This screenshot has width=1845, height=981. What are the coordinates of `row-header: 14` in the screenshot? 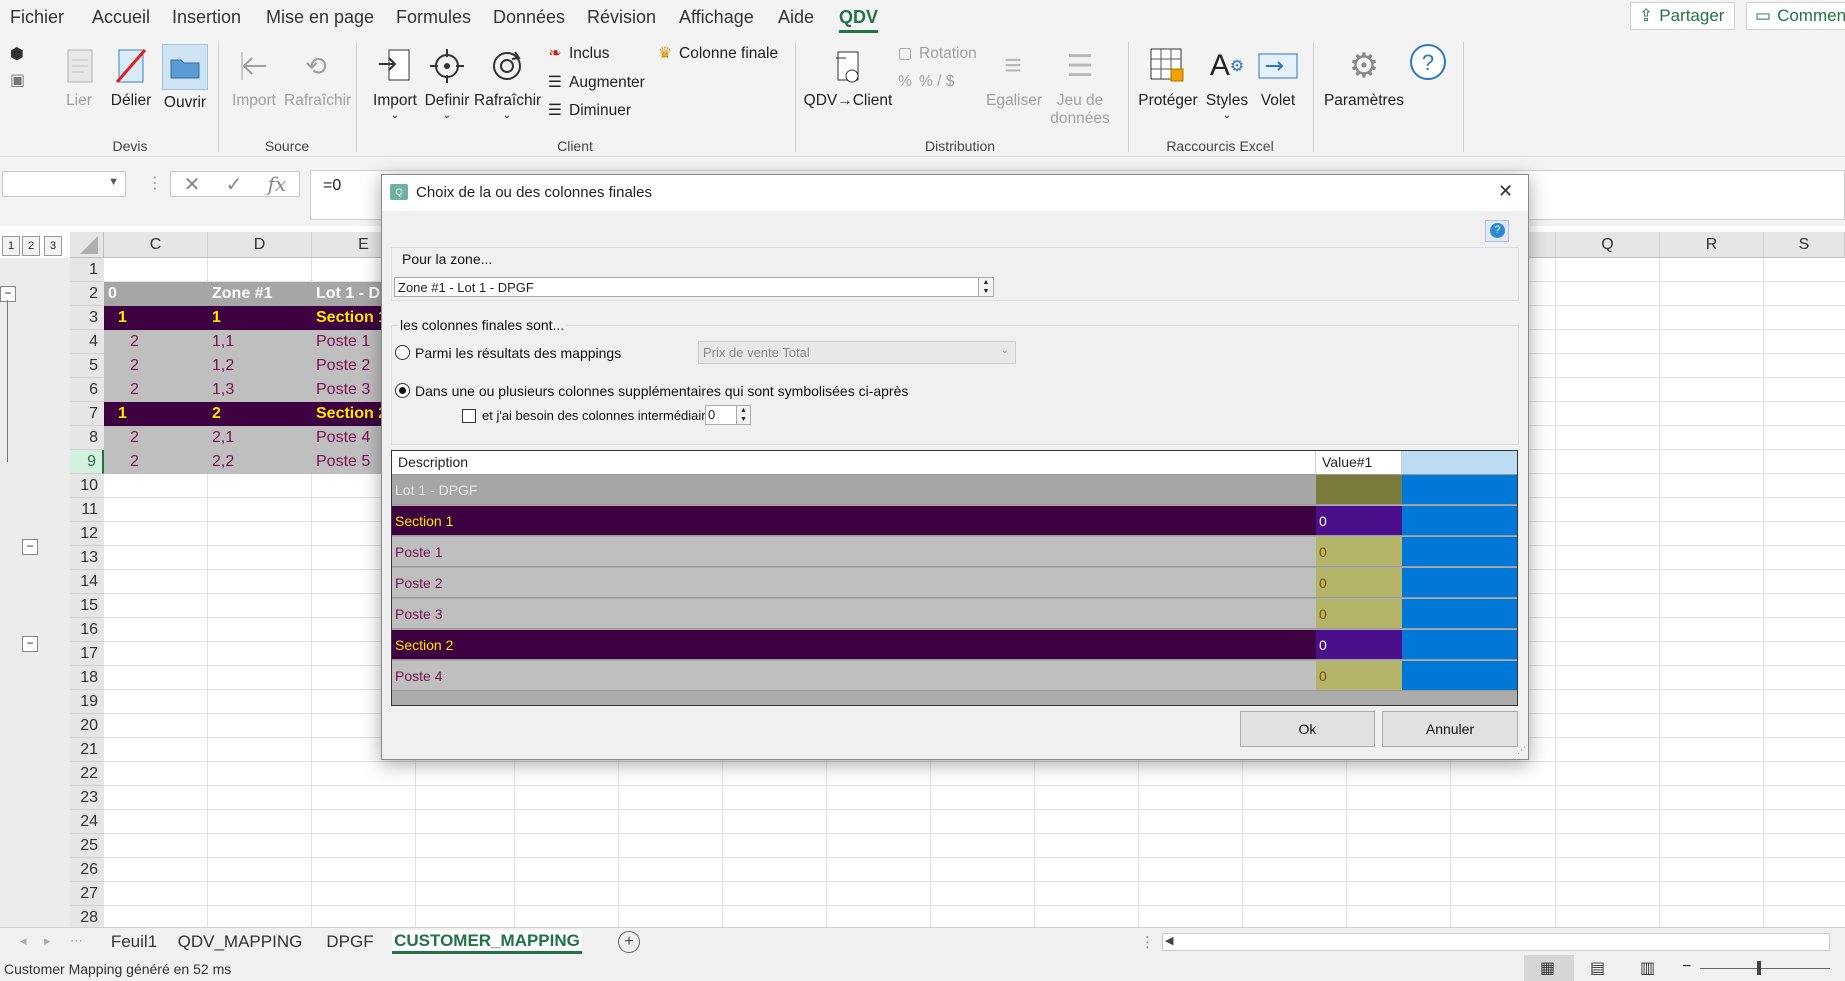 It's located at (87, 582).